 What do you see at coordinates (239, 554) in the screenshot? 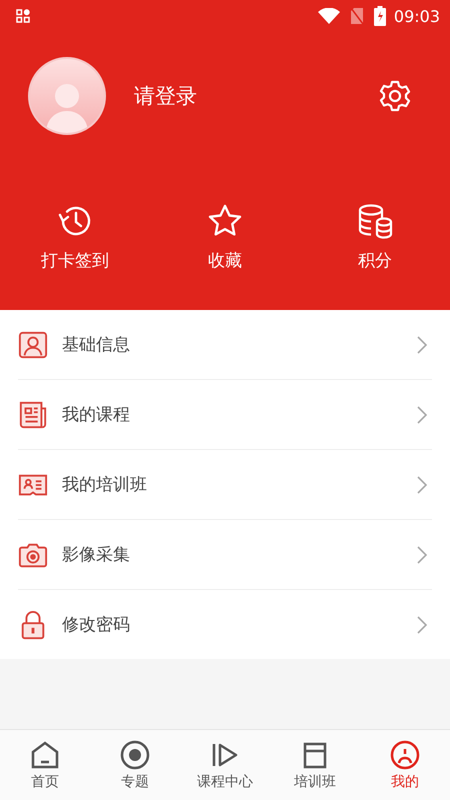
I see `menu-item: 影像采集` at bounding box center [239, 554].